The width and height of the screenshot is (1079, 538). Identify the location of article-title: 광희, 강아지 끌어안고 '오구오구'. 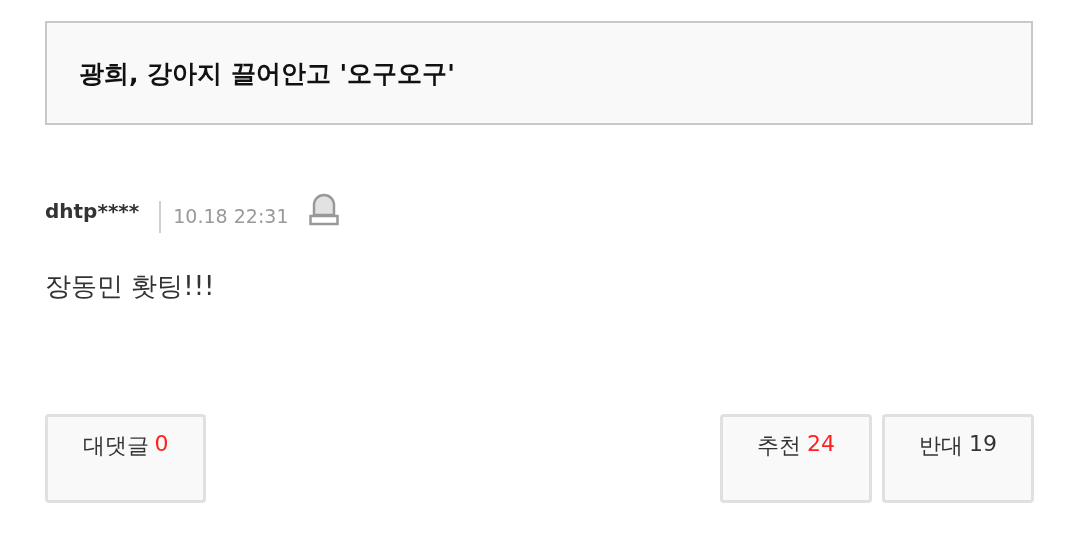
(267, 73).